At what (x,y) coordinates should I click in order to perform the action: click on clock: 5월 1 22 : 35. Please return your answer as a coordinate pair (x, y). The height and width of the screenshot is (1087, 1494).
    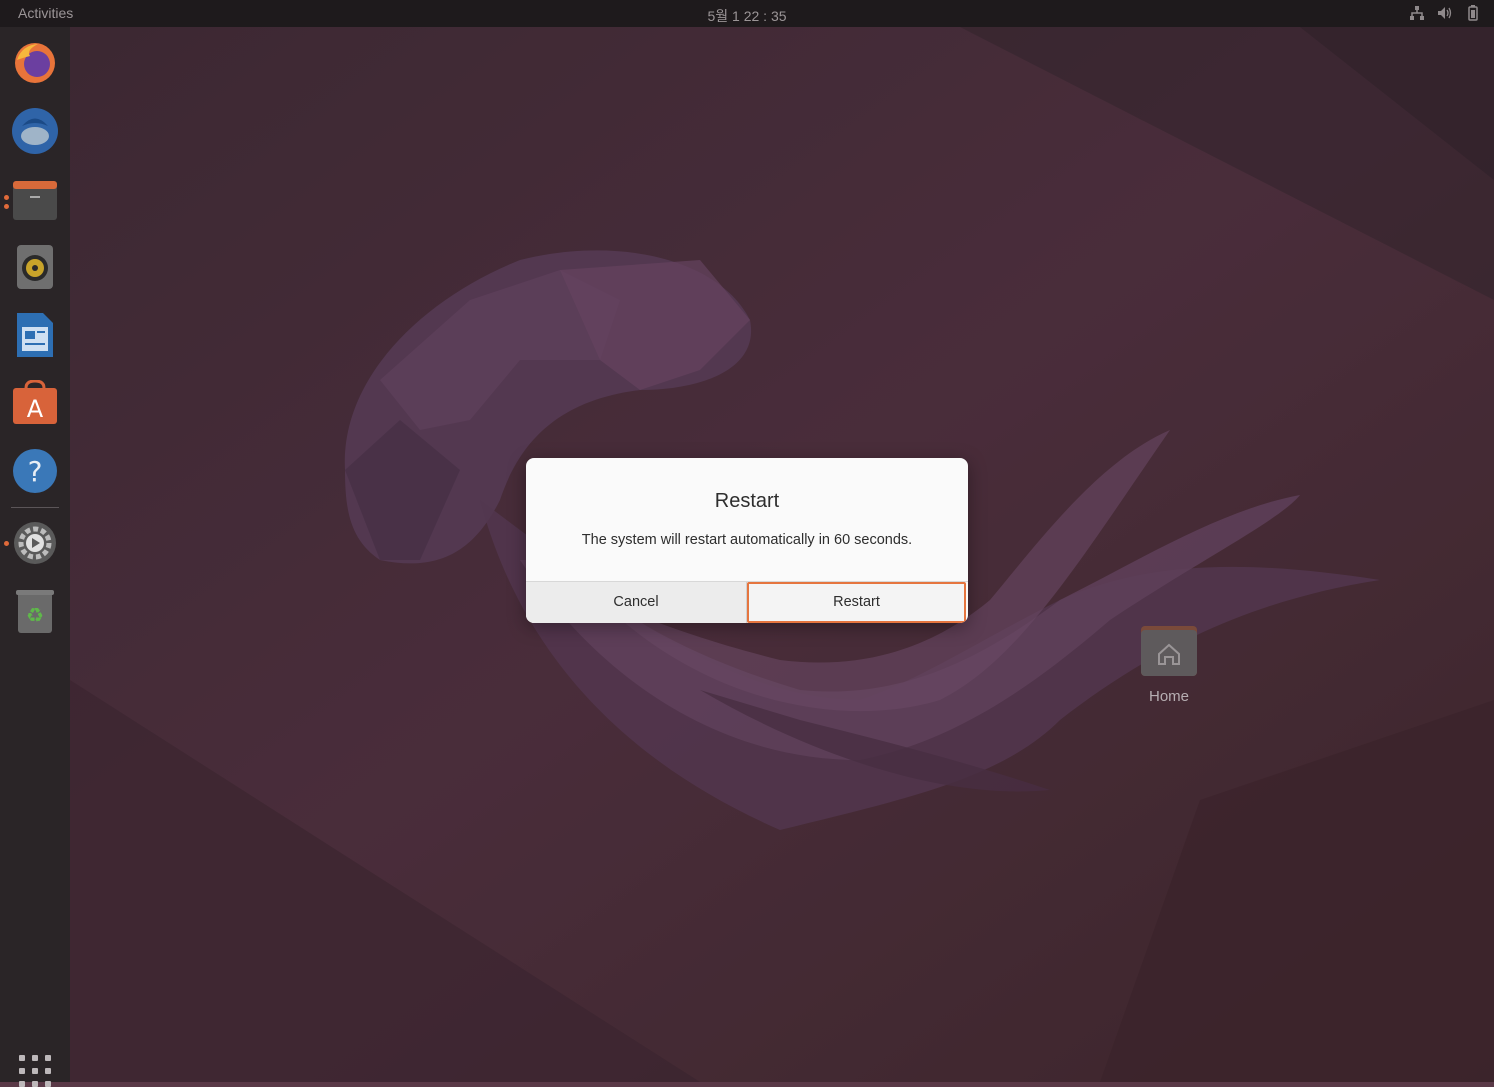
    Looking at the image, I should click on (747, 16).